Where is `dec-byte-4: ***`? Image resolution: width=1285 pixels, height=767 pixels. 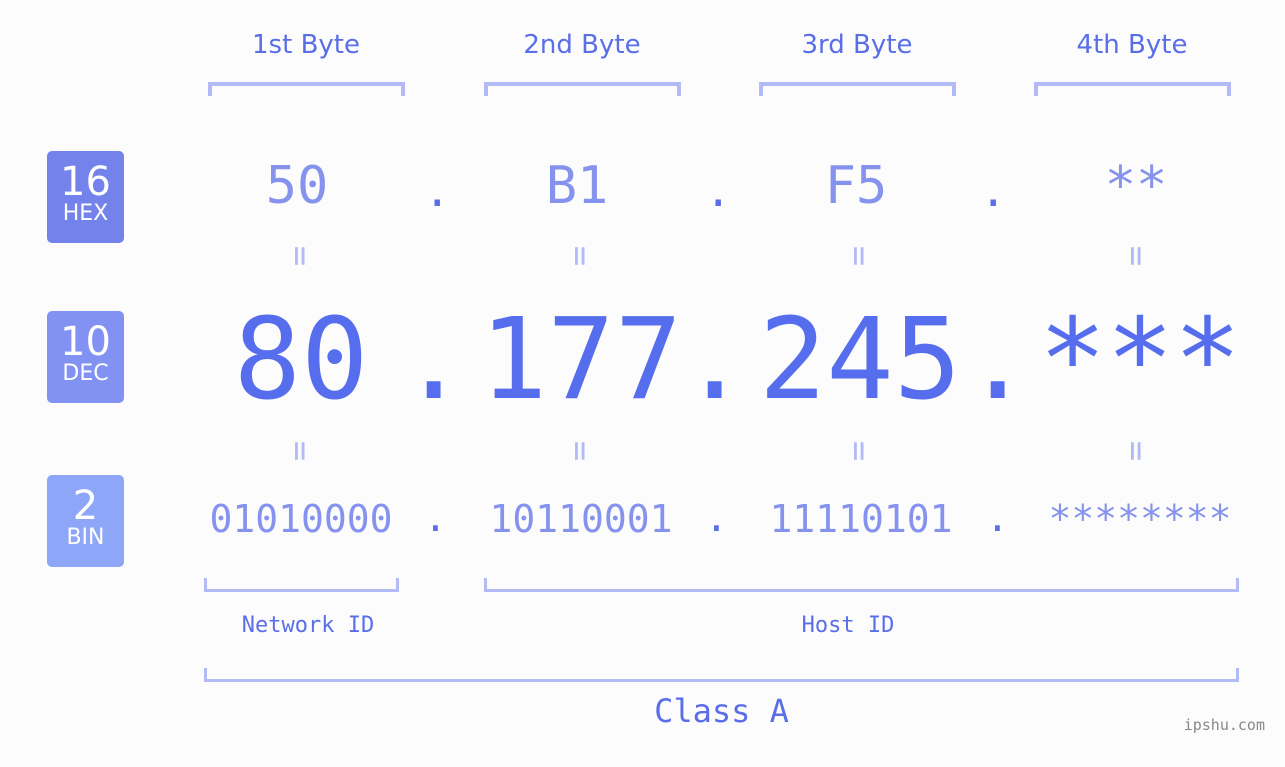 dec-byte-4: *** is located at coordinates (1140, 360).